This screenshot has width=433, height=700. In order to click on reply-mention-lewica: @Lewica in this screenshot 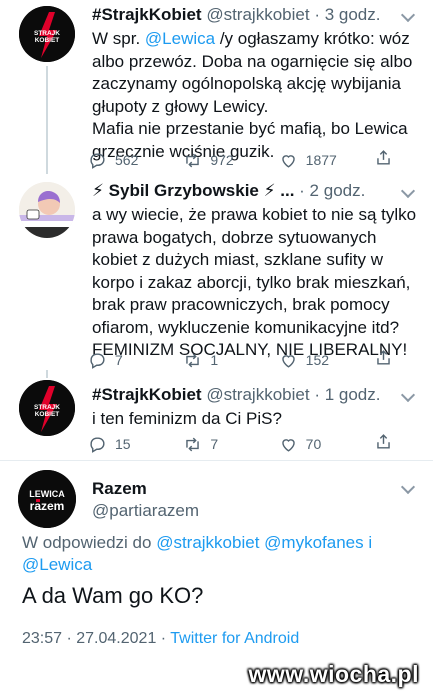, I will do `click(57, 564)`.